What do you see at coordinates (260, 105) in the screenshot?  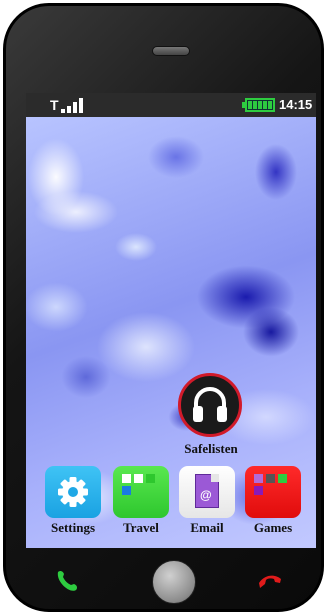 I see `battery-icon` at bounding box center [260, 105].